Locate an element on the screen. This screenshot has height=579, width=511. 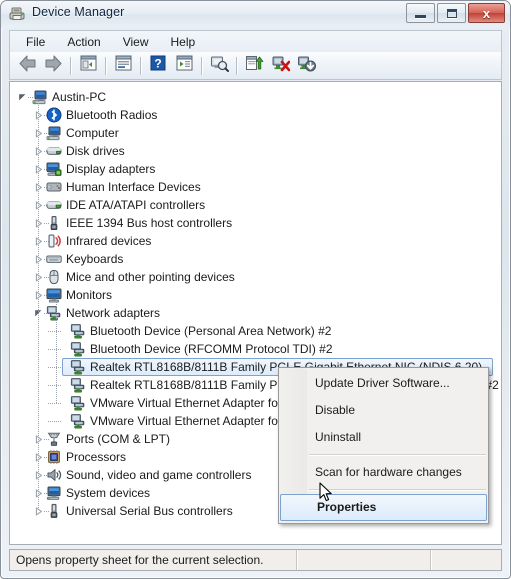
update-driver-software-button is located at coordinates (254, 66).